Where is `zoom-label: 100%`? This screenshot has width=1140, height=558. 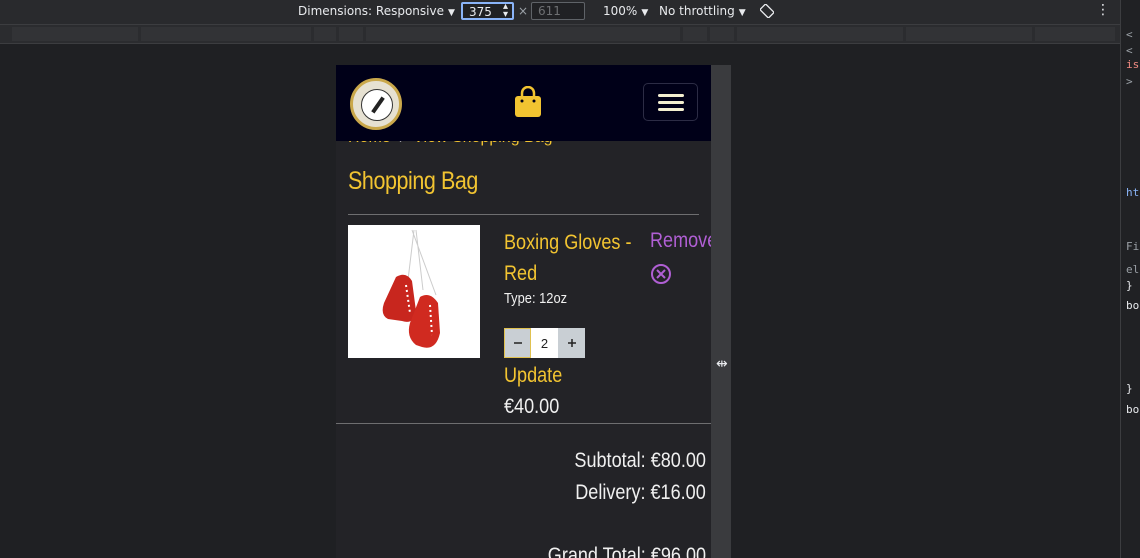 zoom-label: 100% is located at coordinates (620, 11).